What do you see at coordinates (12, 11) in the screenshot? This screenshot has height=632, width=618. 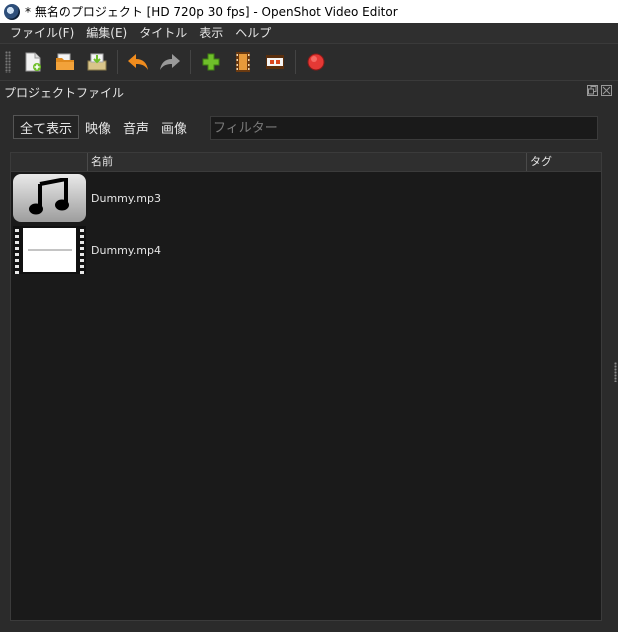 I see `openshot-logo-icon` at bounding box center [12, 11].